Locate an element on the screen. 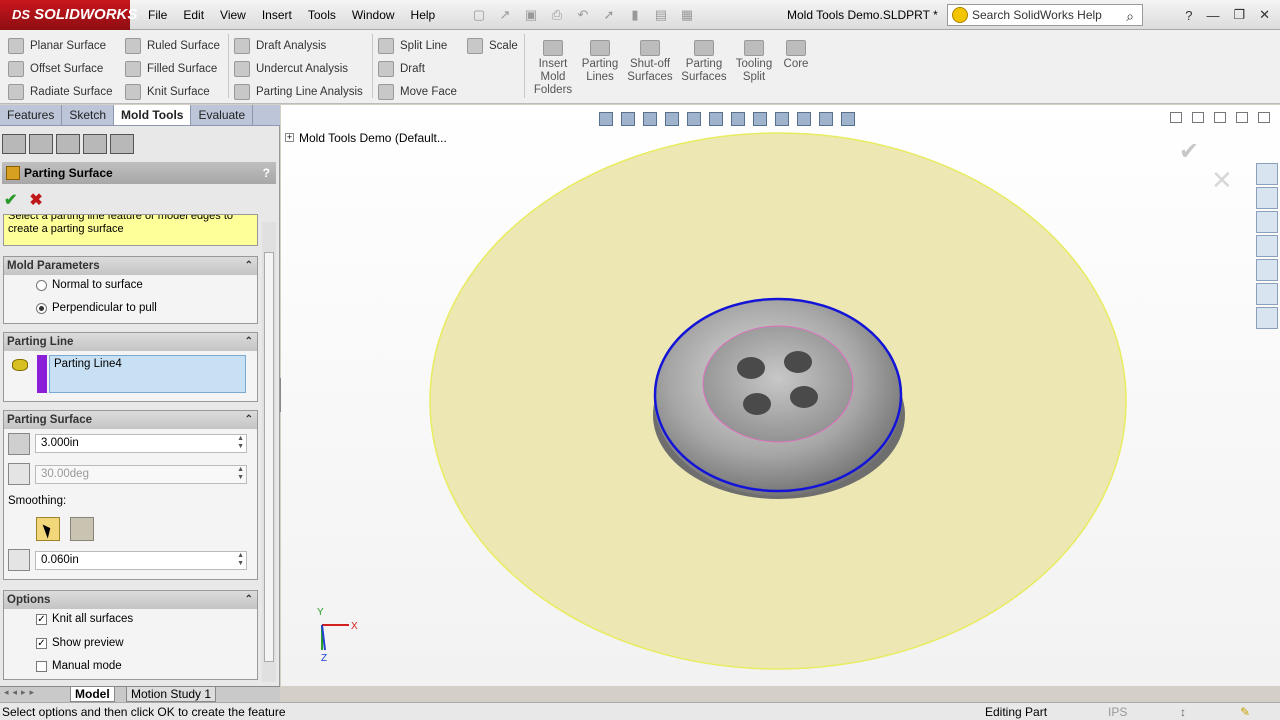 This screenshot has height=720, width=1280. options-icon: ▦ is located at coordinates (687, 15).